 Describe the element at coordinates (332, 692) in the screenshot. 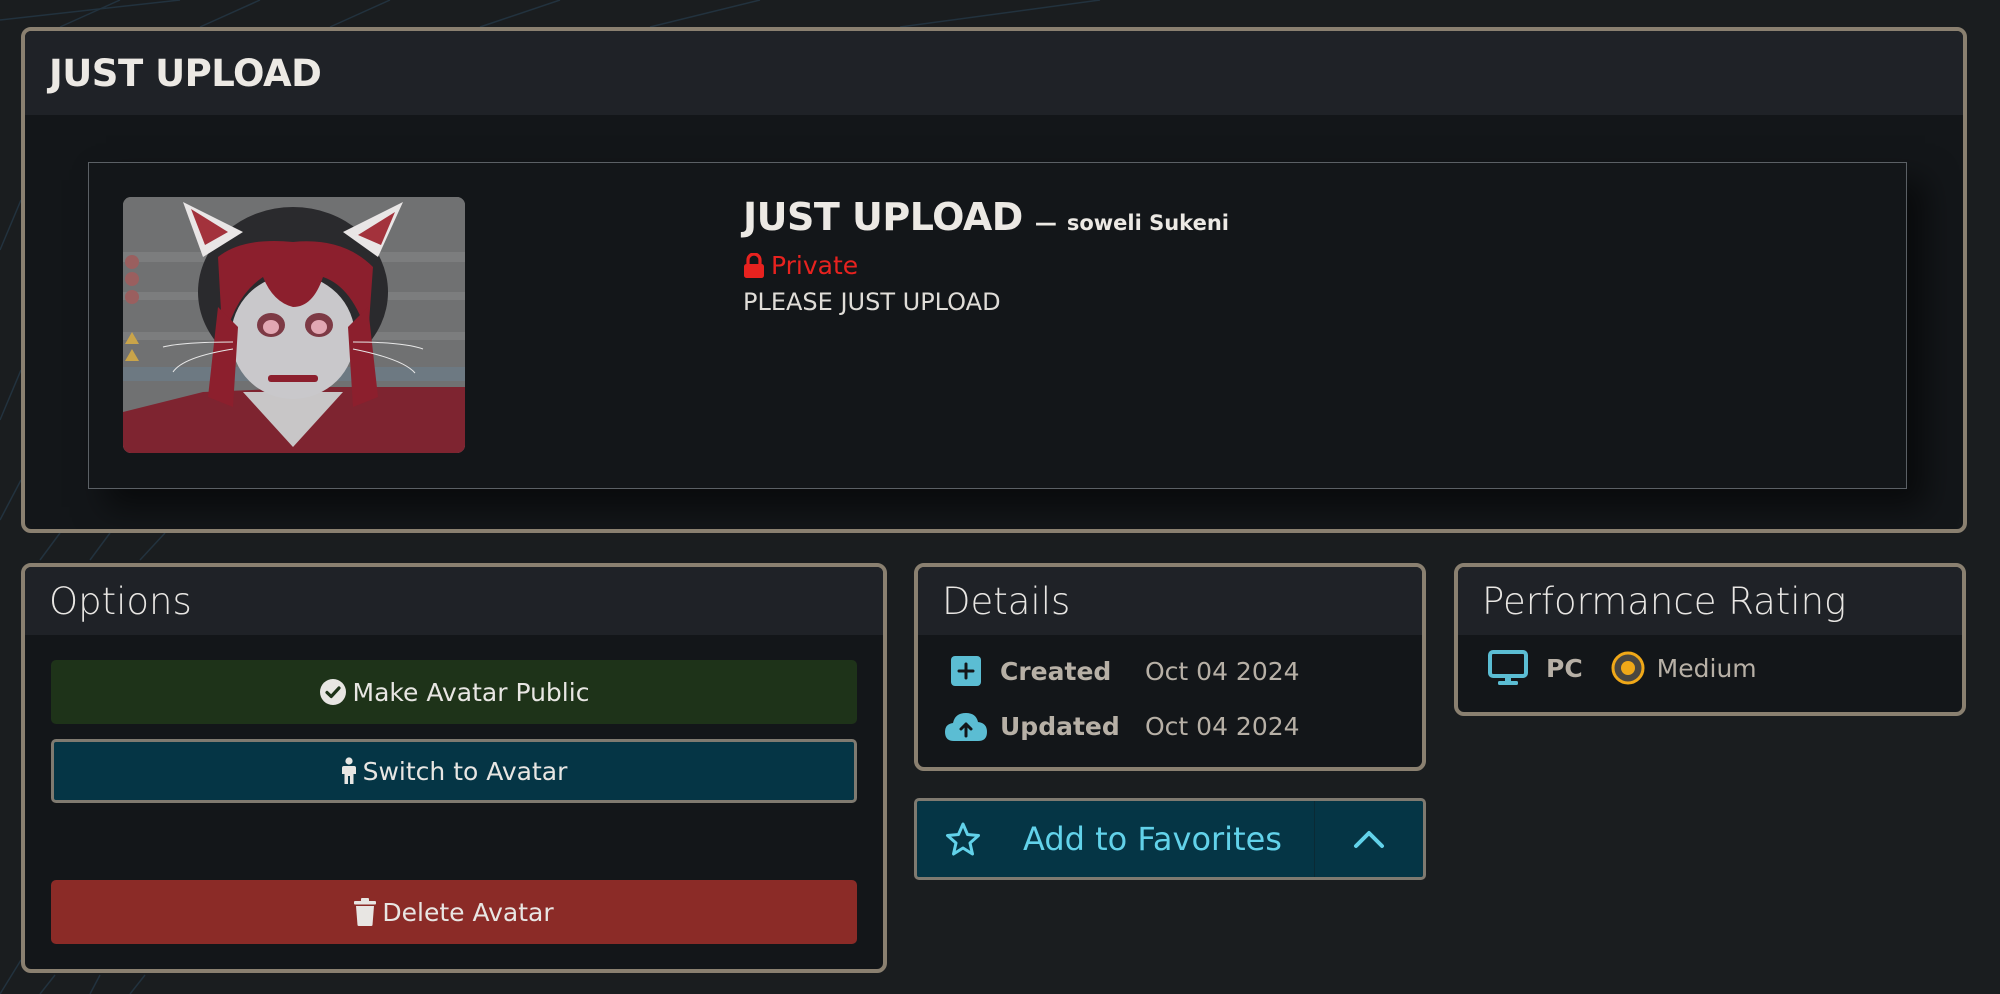

I see `check-circle-icon` at that location.